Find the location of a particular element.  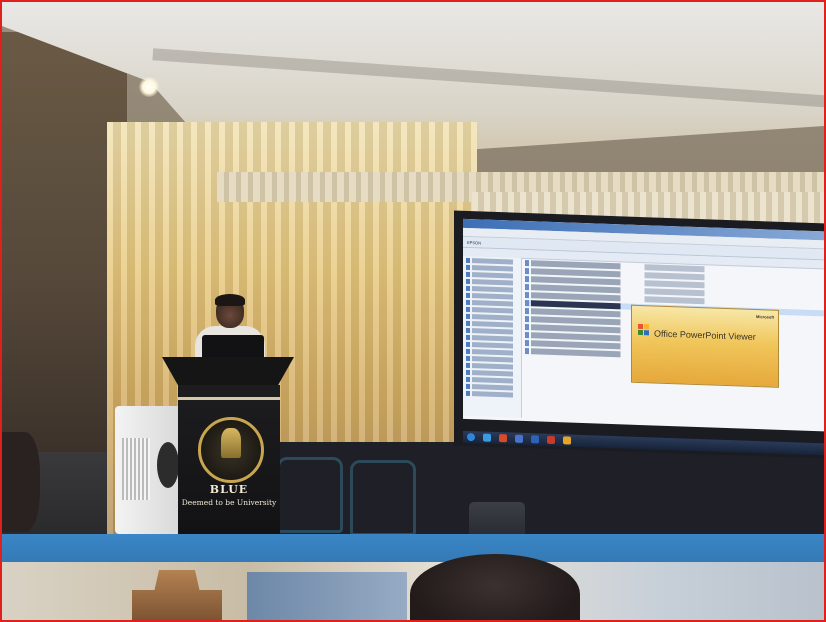

podium-top is located at coordinates (228, 371).